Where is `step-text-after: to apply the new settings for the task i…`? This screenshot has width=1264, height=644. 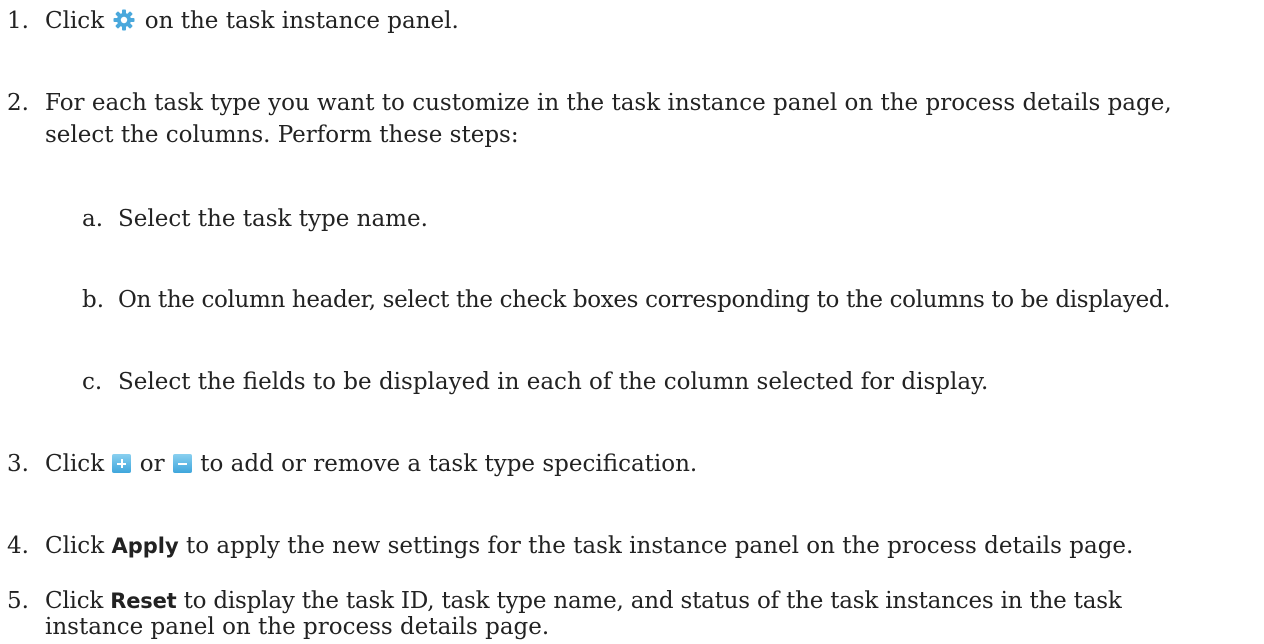 step-text-after: to apply the new settings for the task i… is located at coordinates (656, 546).